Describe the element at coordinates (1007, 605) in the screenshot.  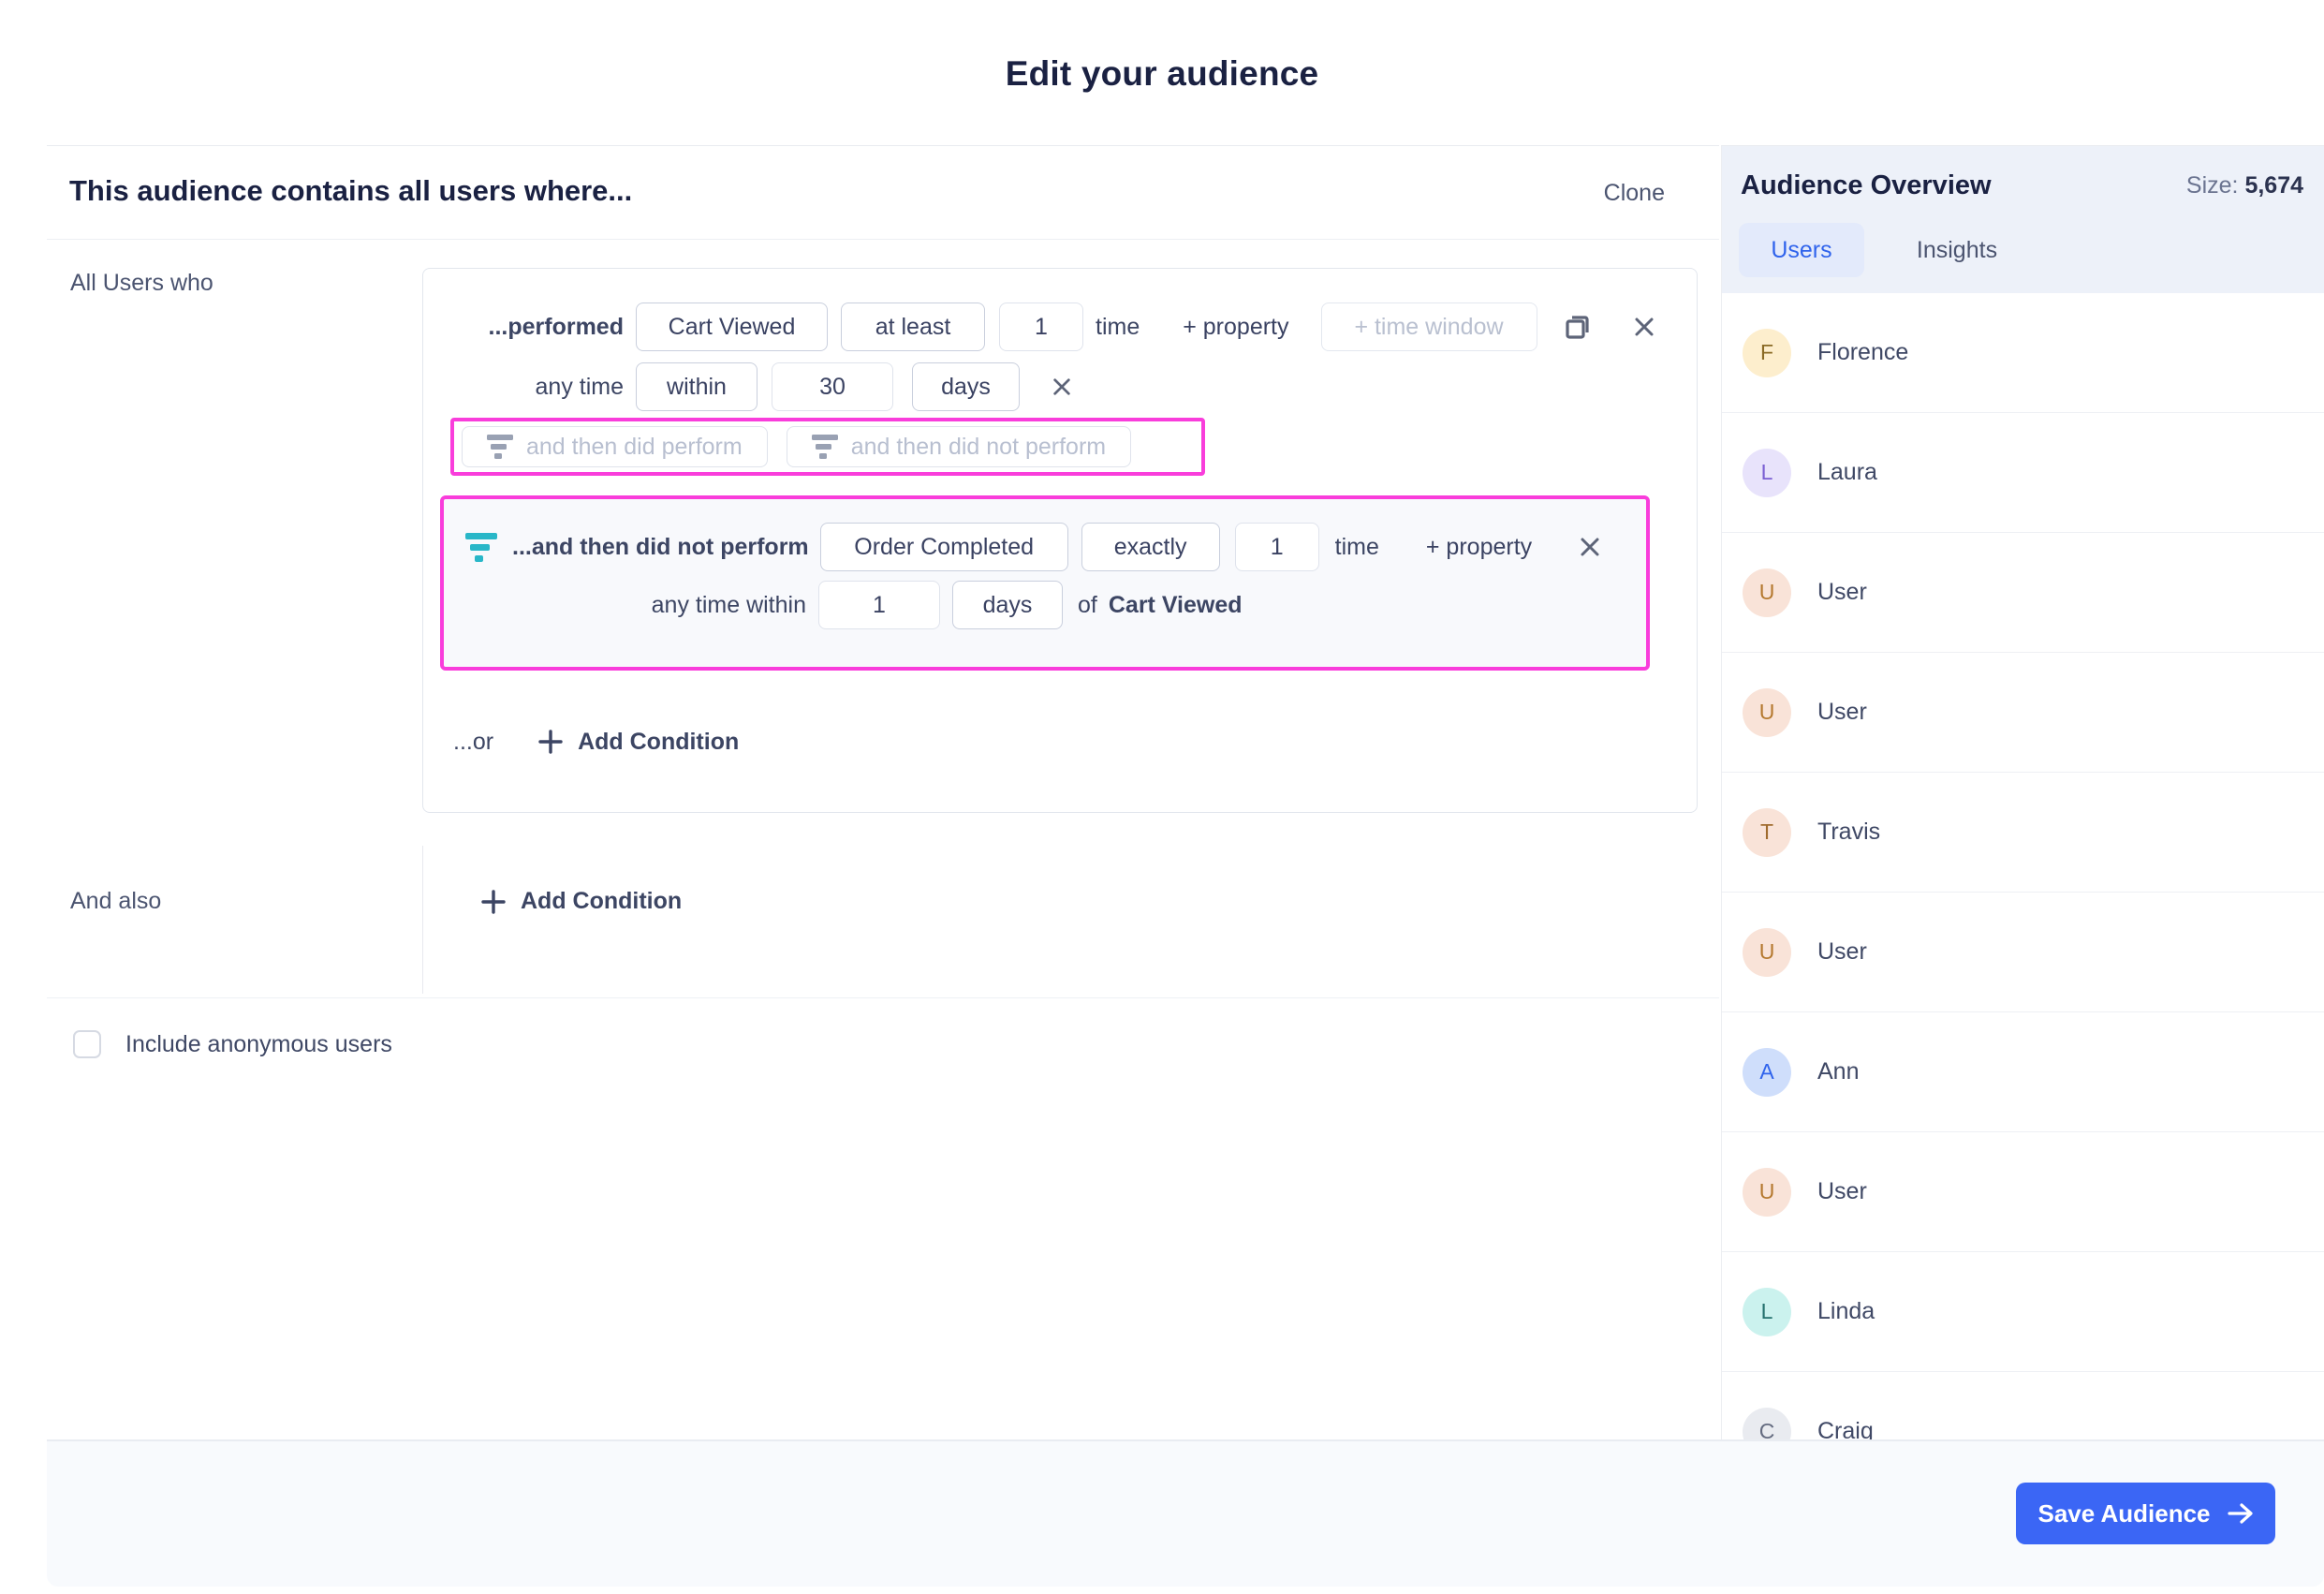
I see `unit-select-2: days` at that location.